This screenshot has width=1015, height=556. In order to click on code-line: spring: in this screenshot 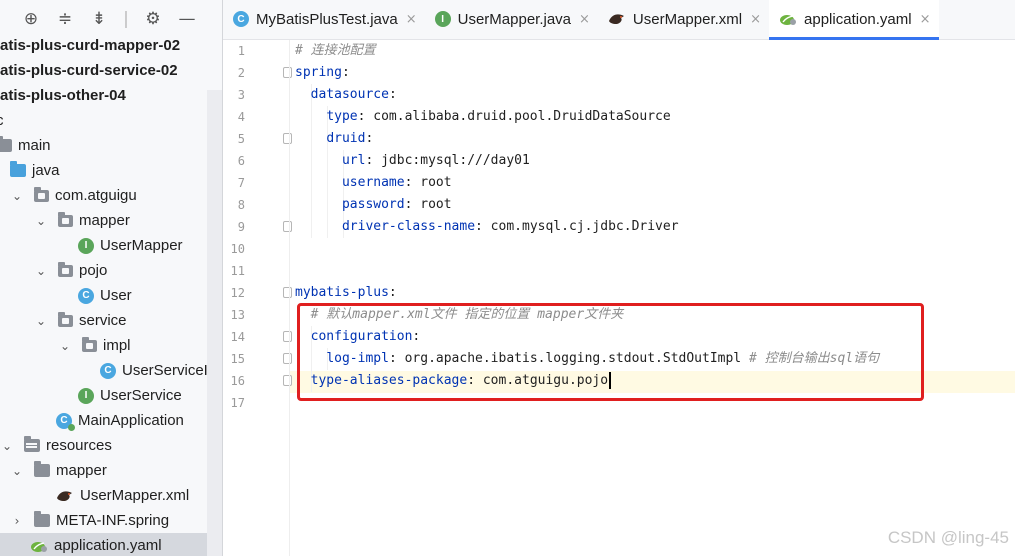, I will do `click(322, 73)`.